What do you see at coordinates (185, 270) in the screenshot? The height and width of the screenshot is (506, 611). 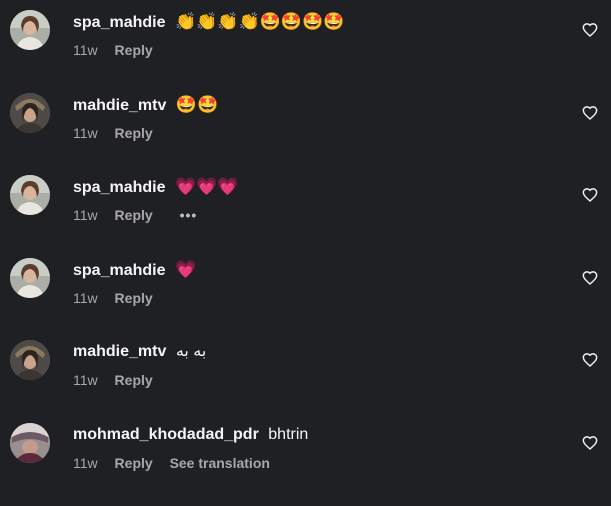 I see `comment-text: 💗` at bounding box center [185, 270].